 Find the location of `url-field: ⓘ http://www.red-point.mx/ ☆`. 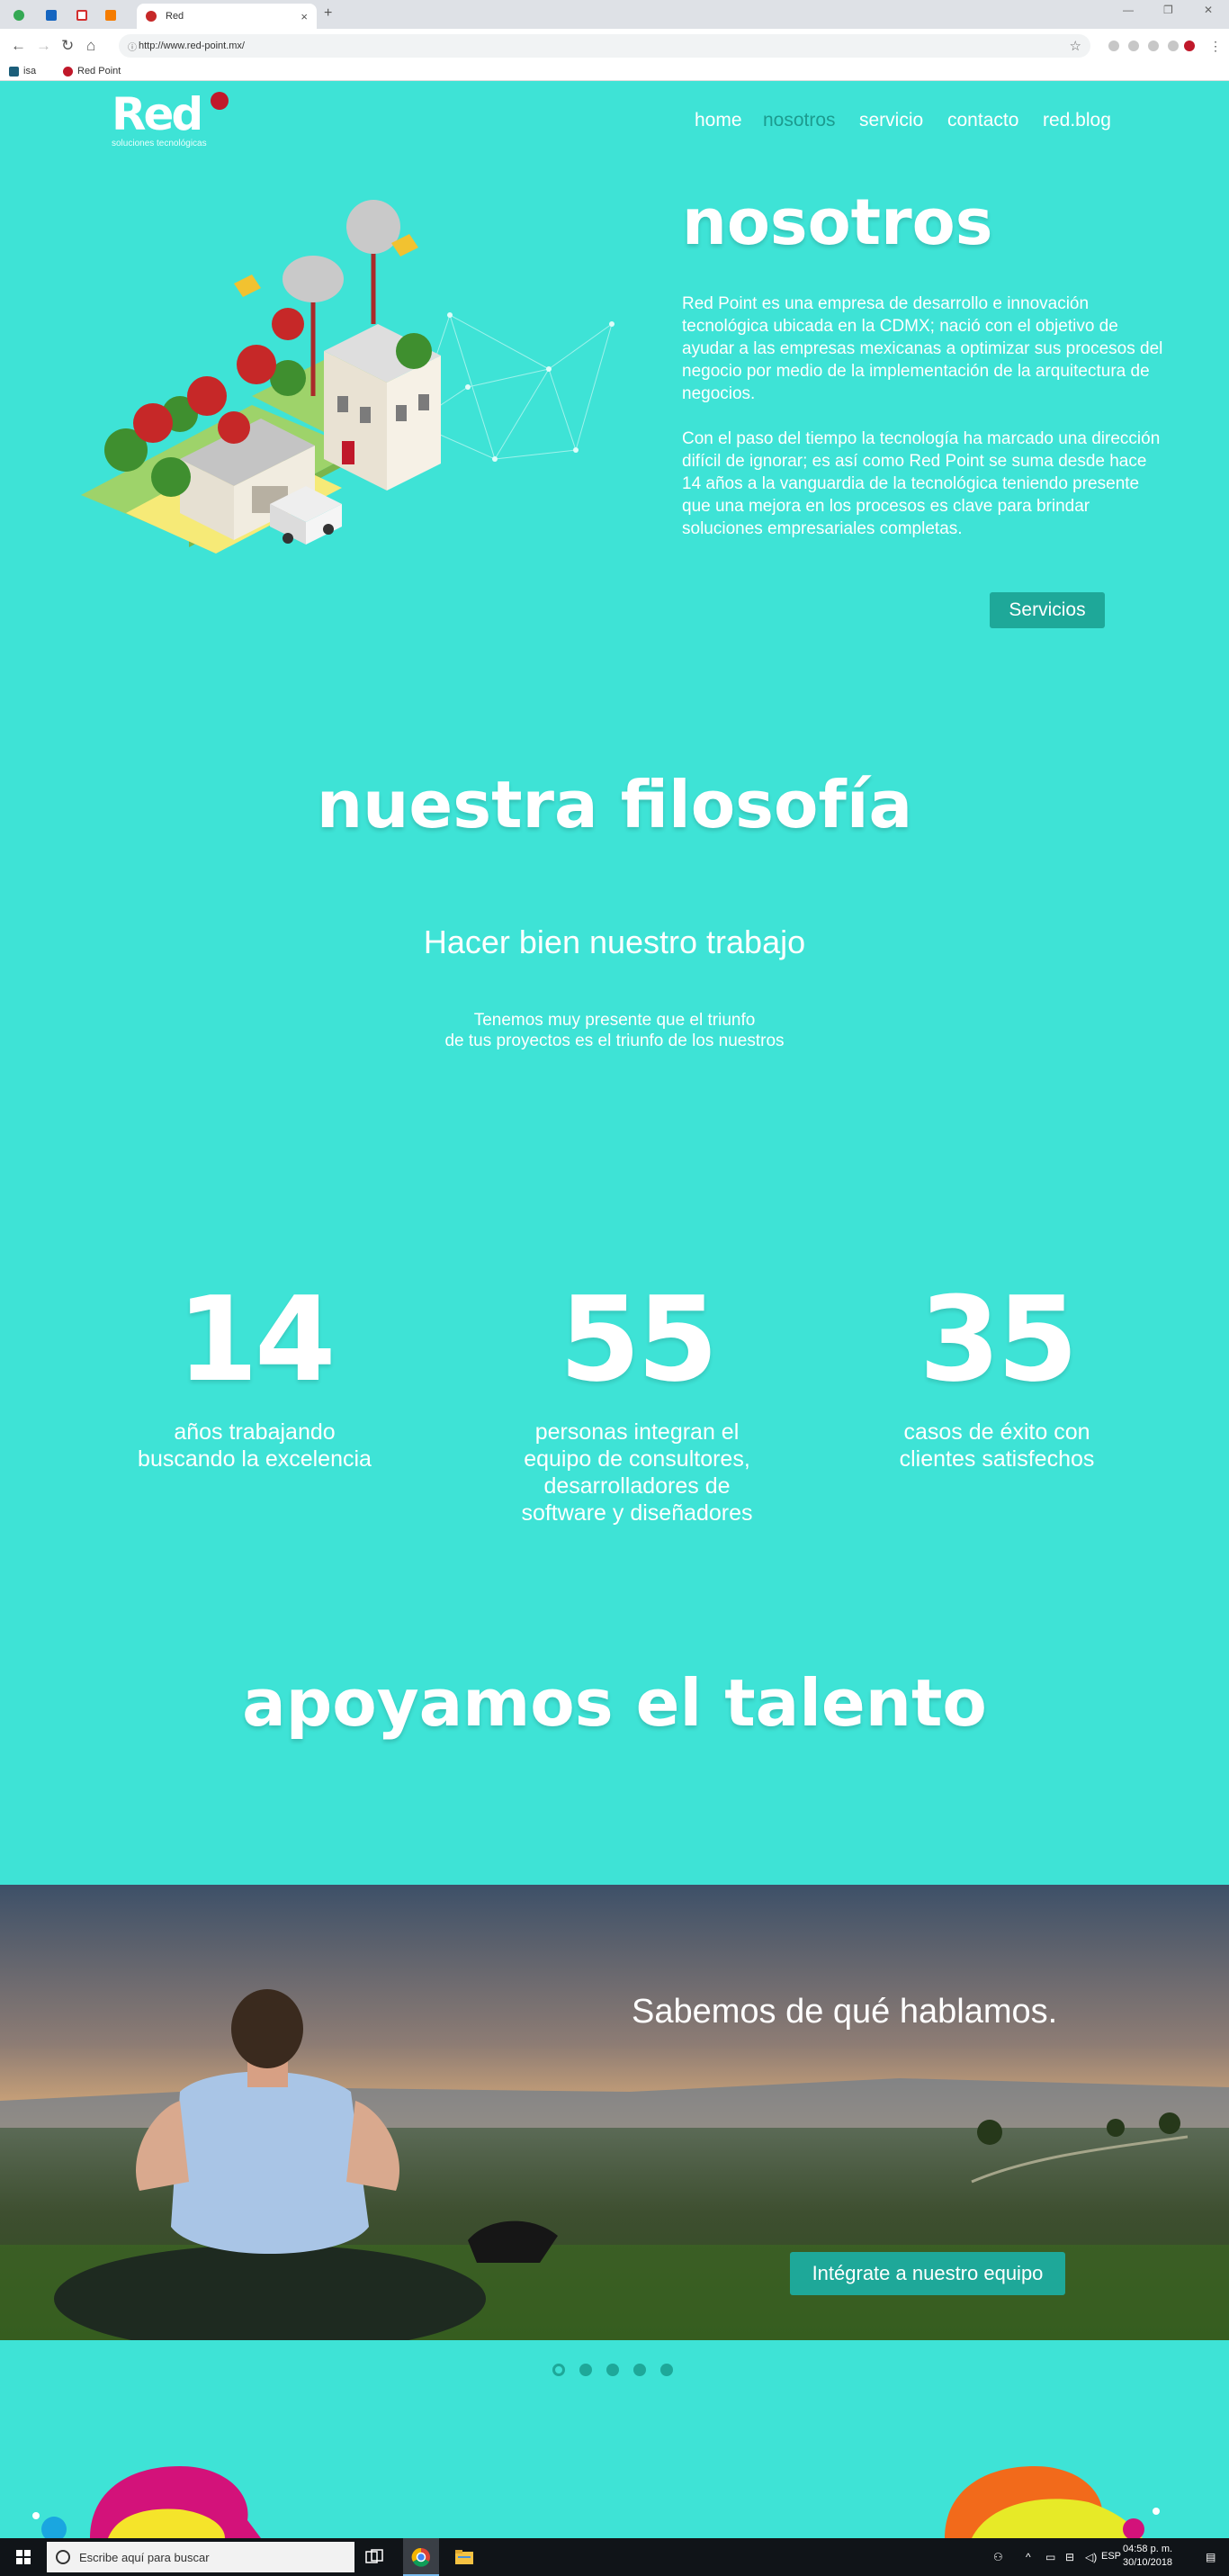

url-field: ⓘ http://www.red-point.mx/ ☆ is located at coordinates (605, 46).